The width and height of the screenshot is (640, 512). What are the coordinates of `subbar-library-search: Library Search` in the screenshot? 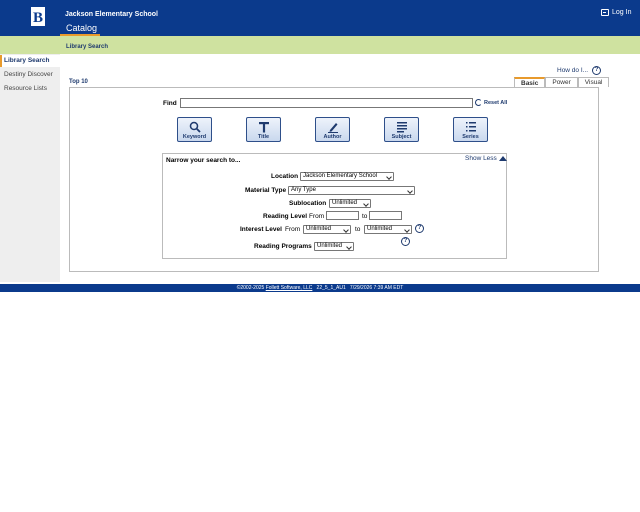 It's located at (87, 47).